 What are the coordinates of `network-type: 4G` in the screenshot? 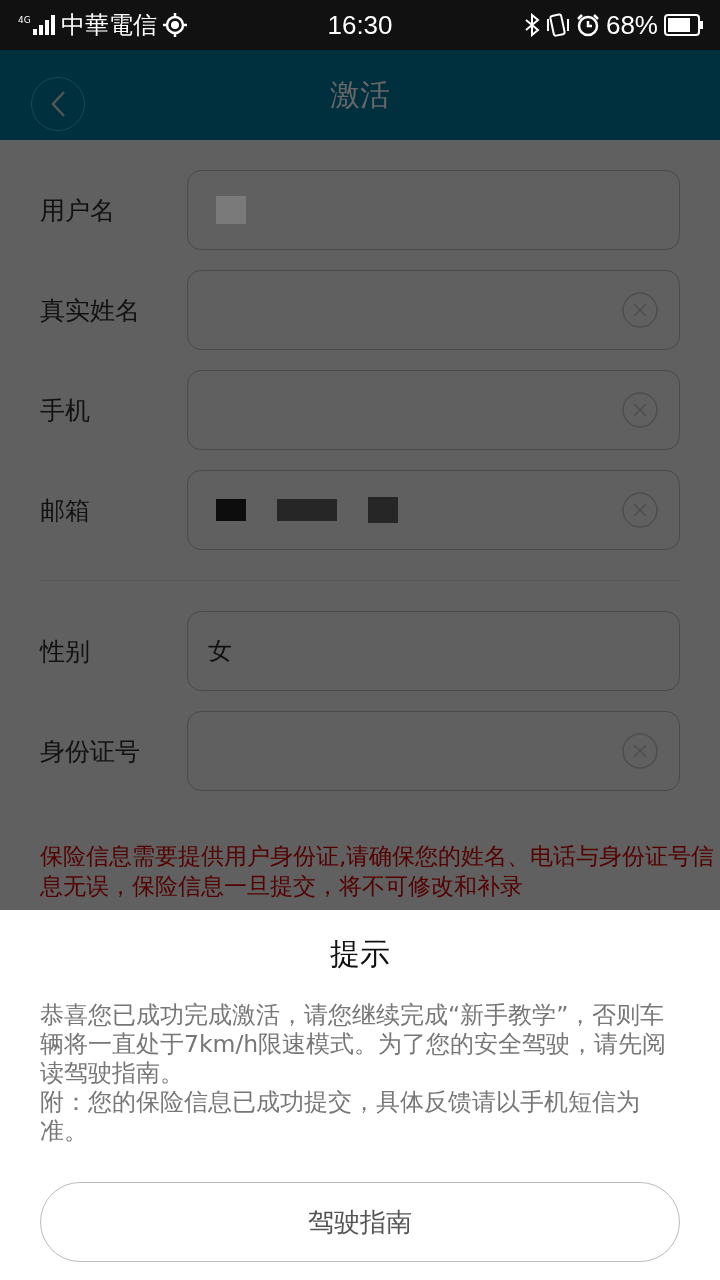 It's located at (24, 20).